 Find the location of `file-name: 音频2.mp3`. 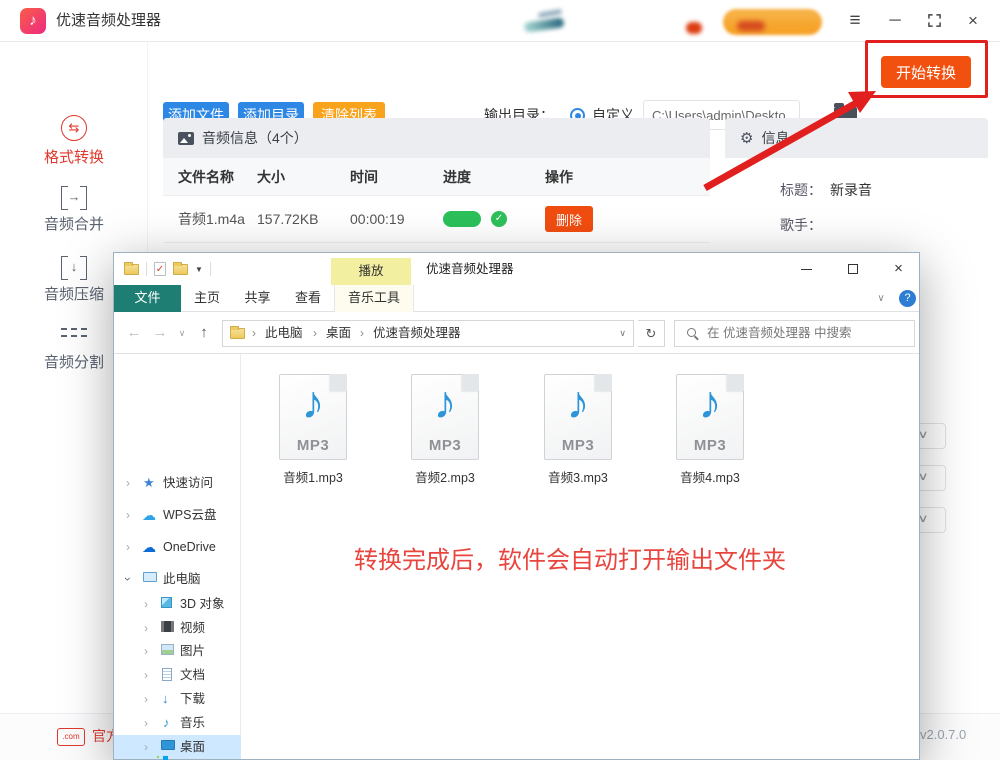

file-name: 音频2.mp3 is located at coordinates (445, 478).